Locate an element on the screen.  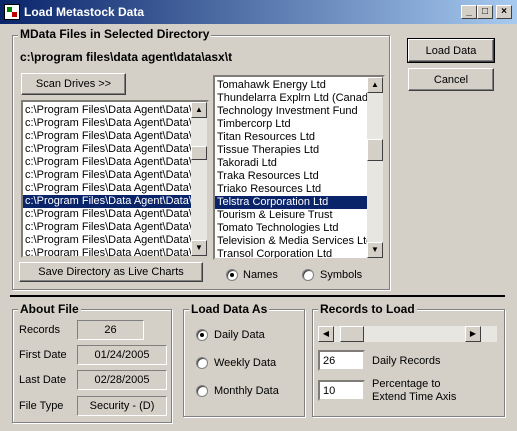
title-bar: Load Metastock Data _ □ × is located at coordinates (258, 12).